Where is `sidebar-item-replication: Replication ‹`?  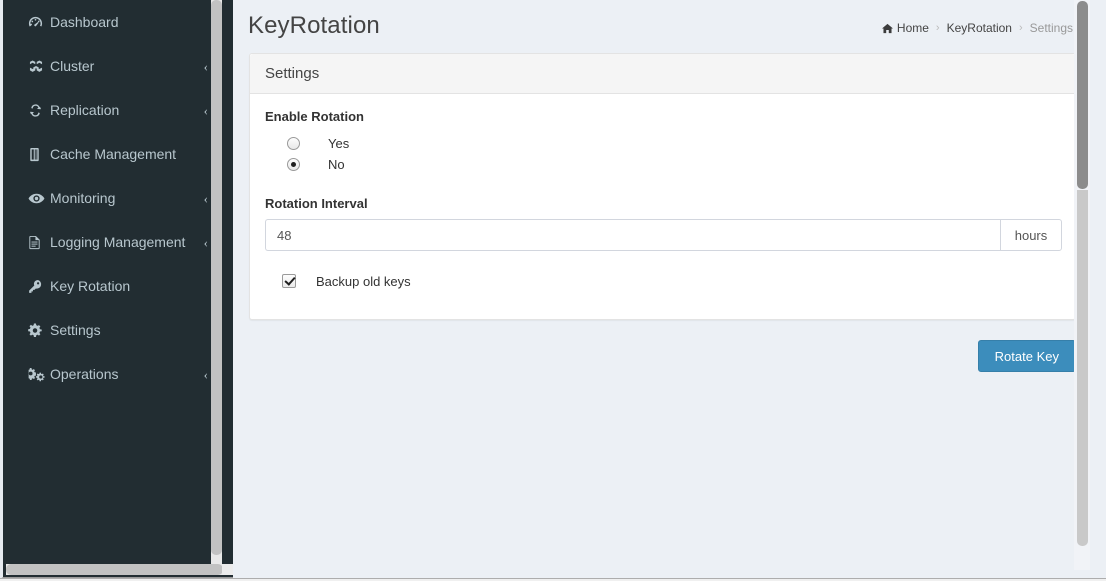 sidebar-item-replication: Replication ‹ is located at coordinates (115, 110).